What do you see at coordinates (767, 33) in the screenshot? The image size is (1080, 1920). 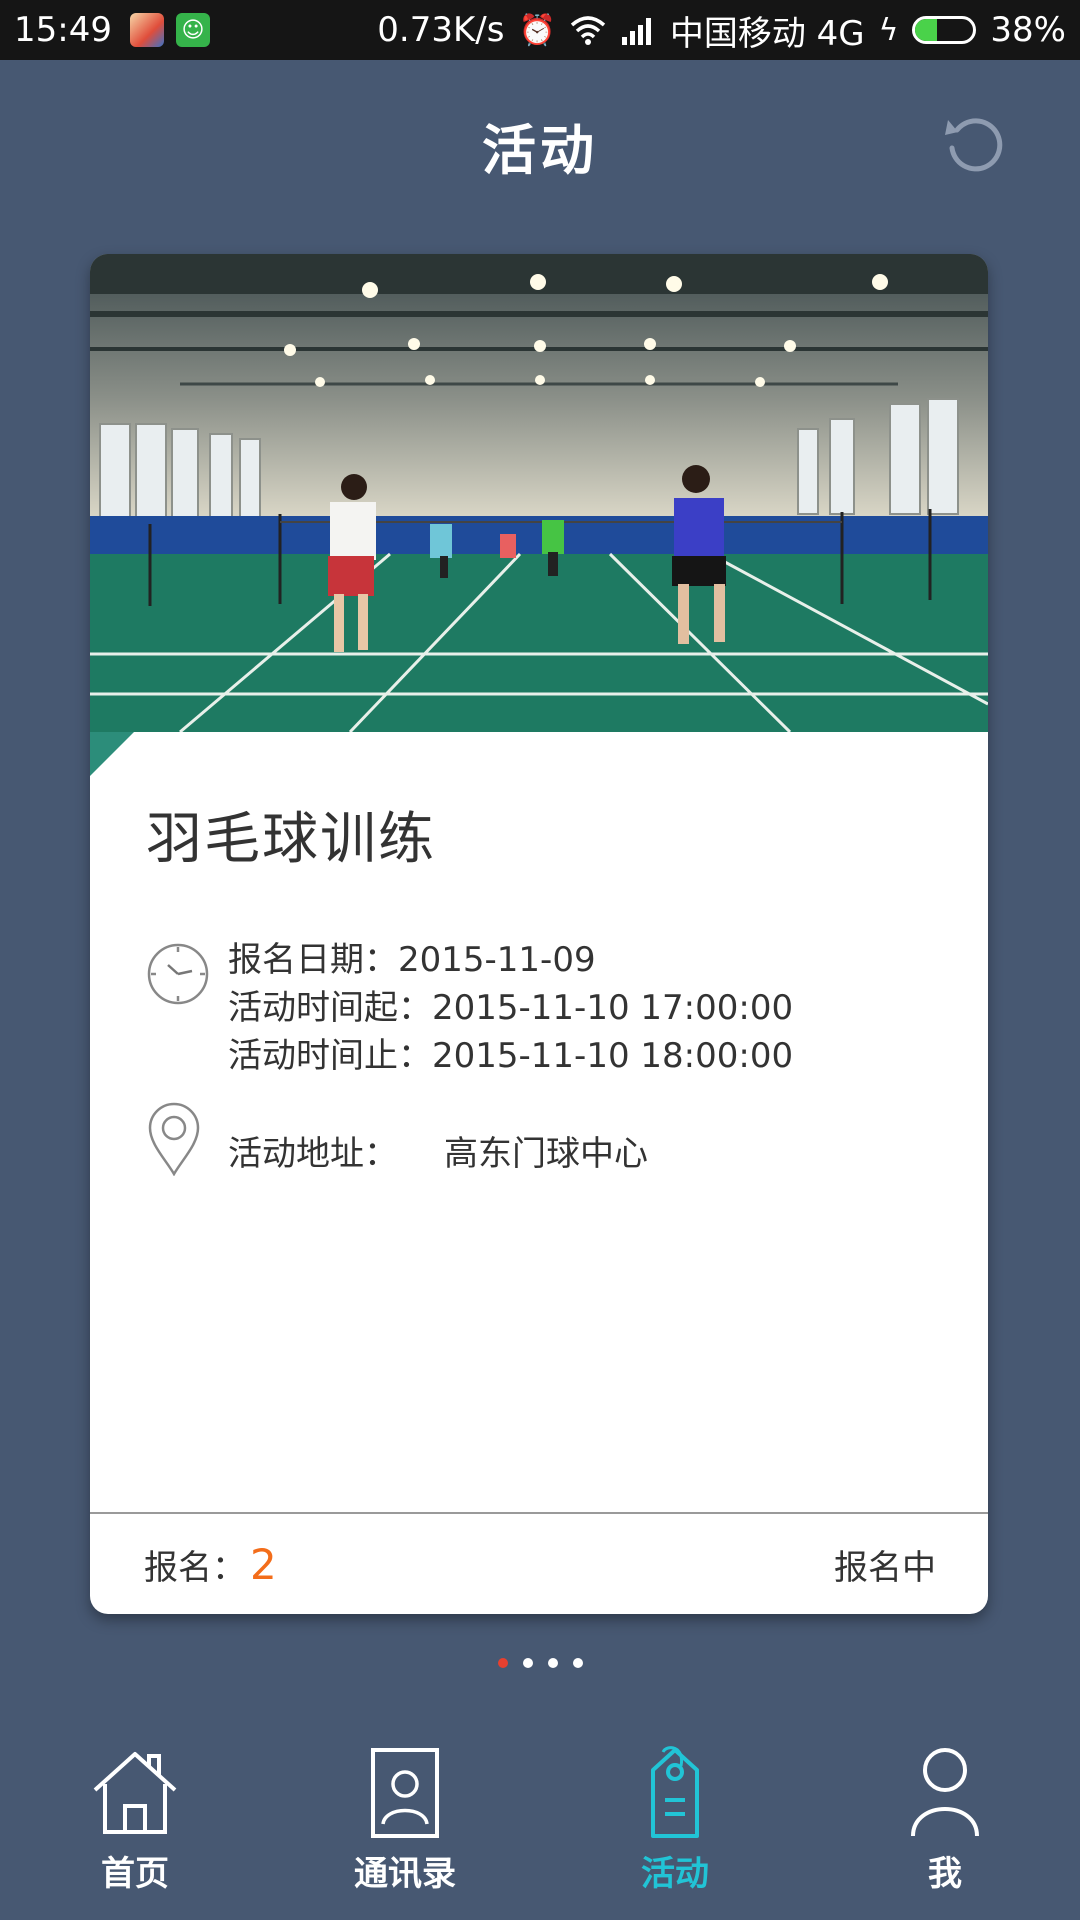 I see `carrier-label: 中国移动 4G` at bounding box center [767, 33].